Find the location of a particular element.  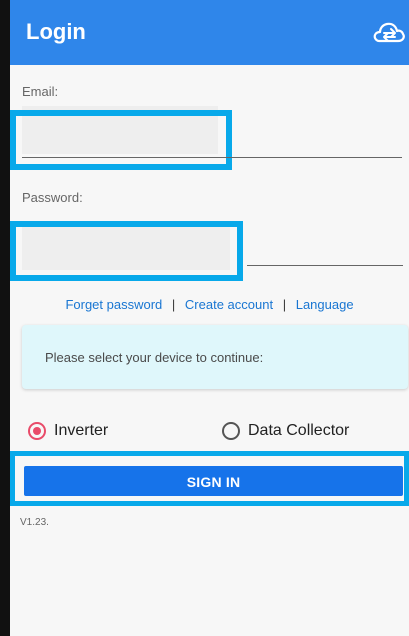

password-underline is located at coordinates (325, 265).